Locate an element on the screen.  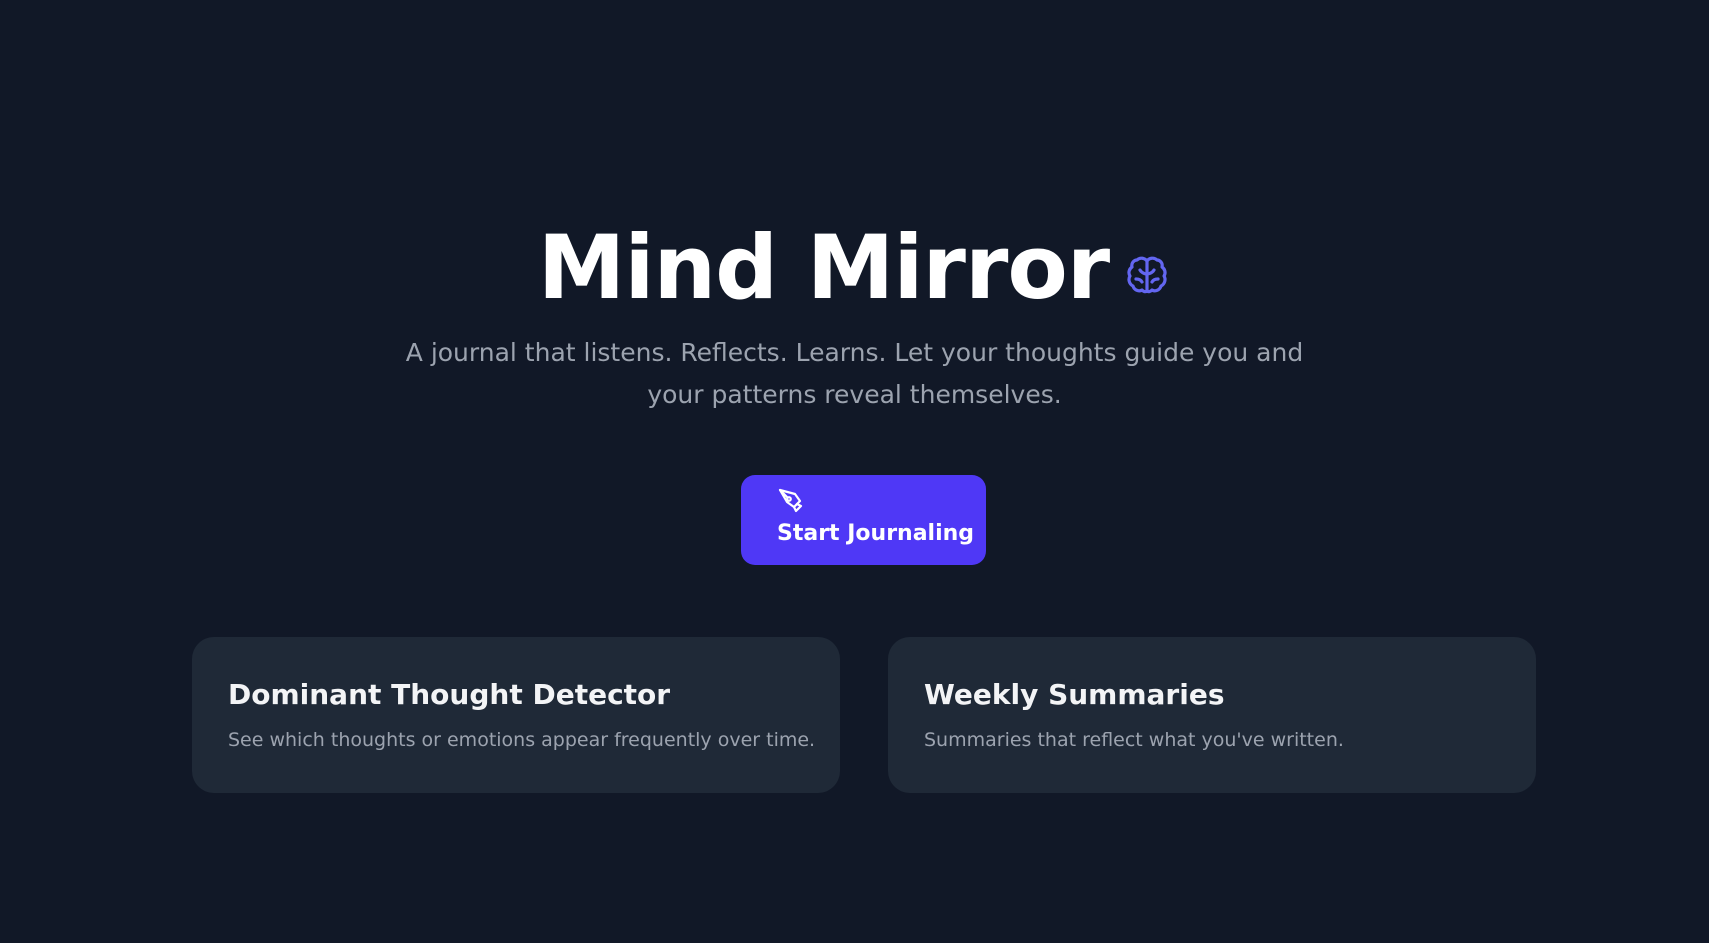
brain-icon is located at coordinates (1147, 276).